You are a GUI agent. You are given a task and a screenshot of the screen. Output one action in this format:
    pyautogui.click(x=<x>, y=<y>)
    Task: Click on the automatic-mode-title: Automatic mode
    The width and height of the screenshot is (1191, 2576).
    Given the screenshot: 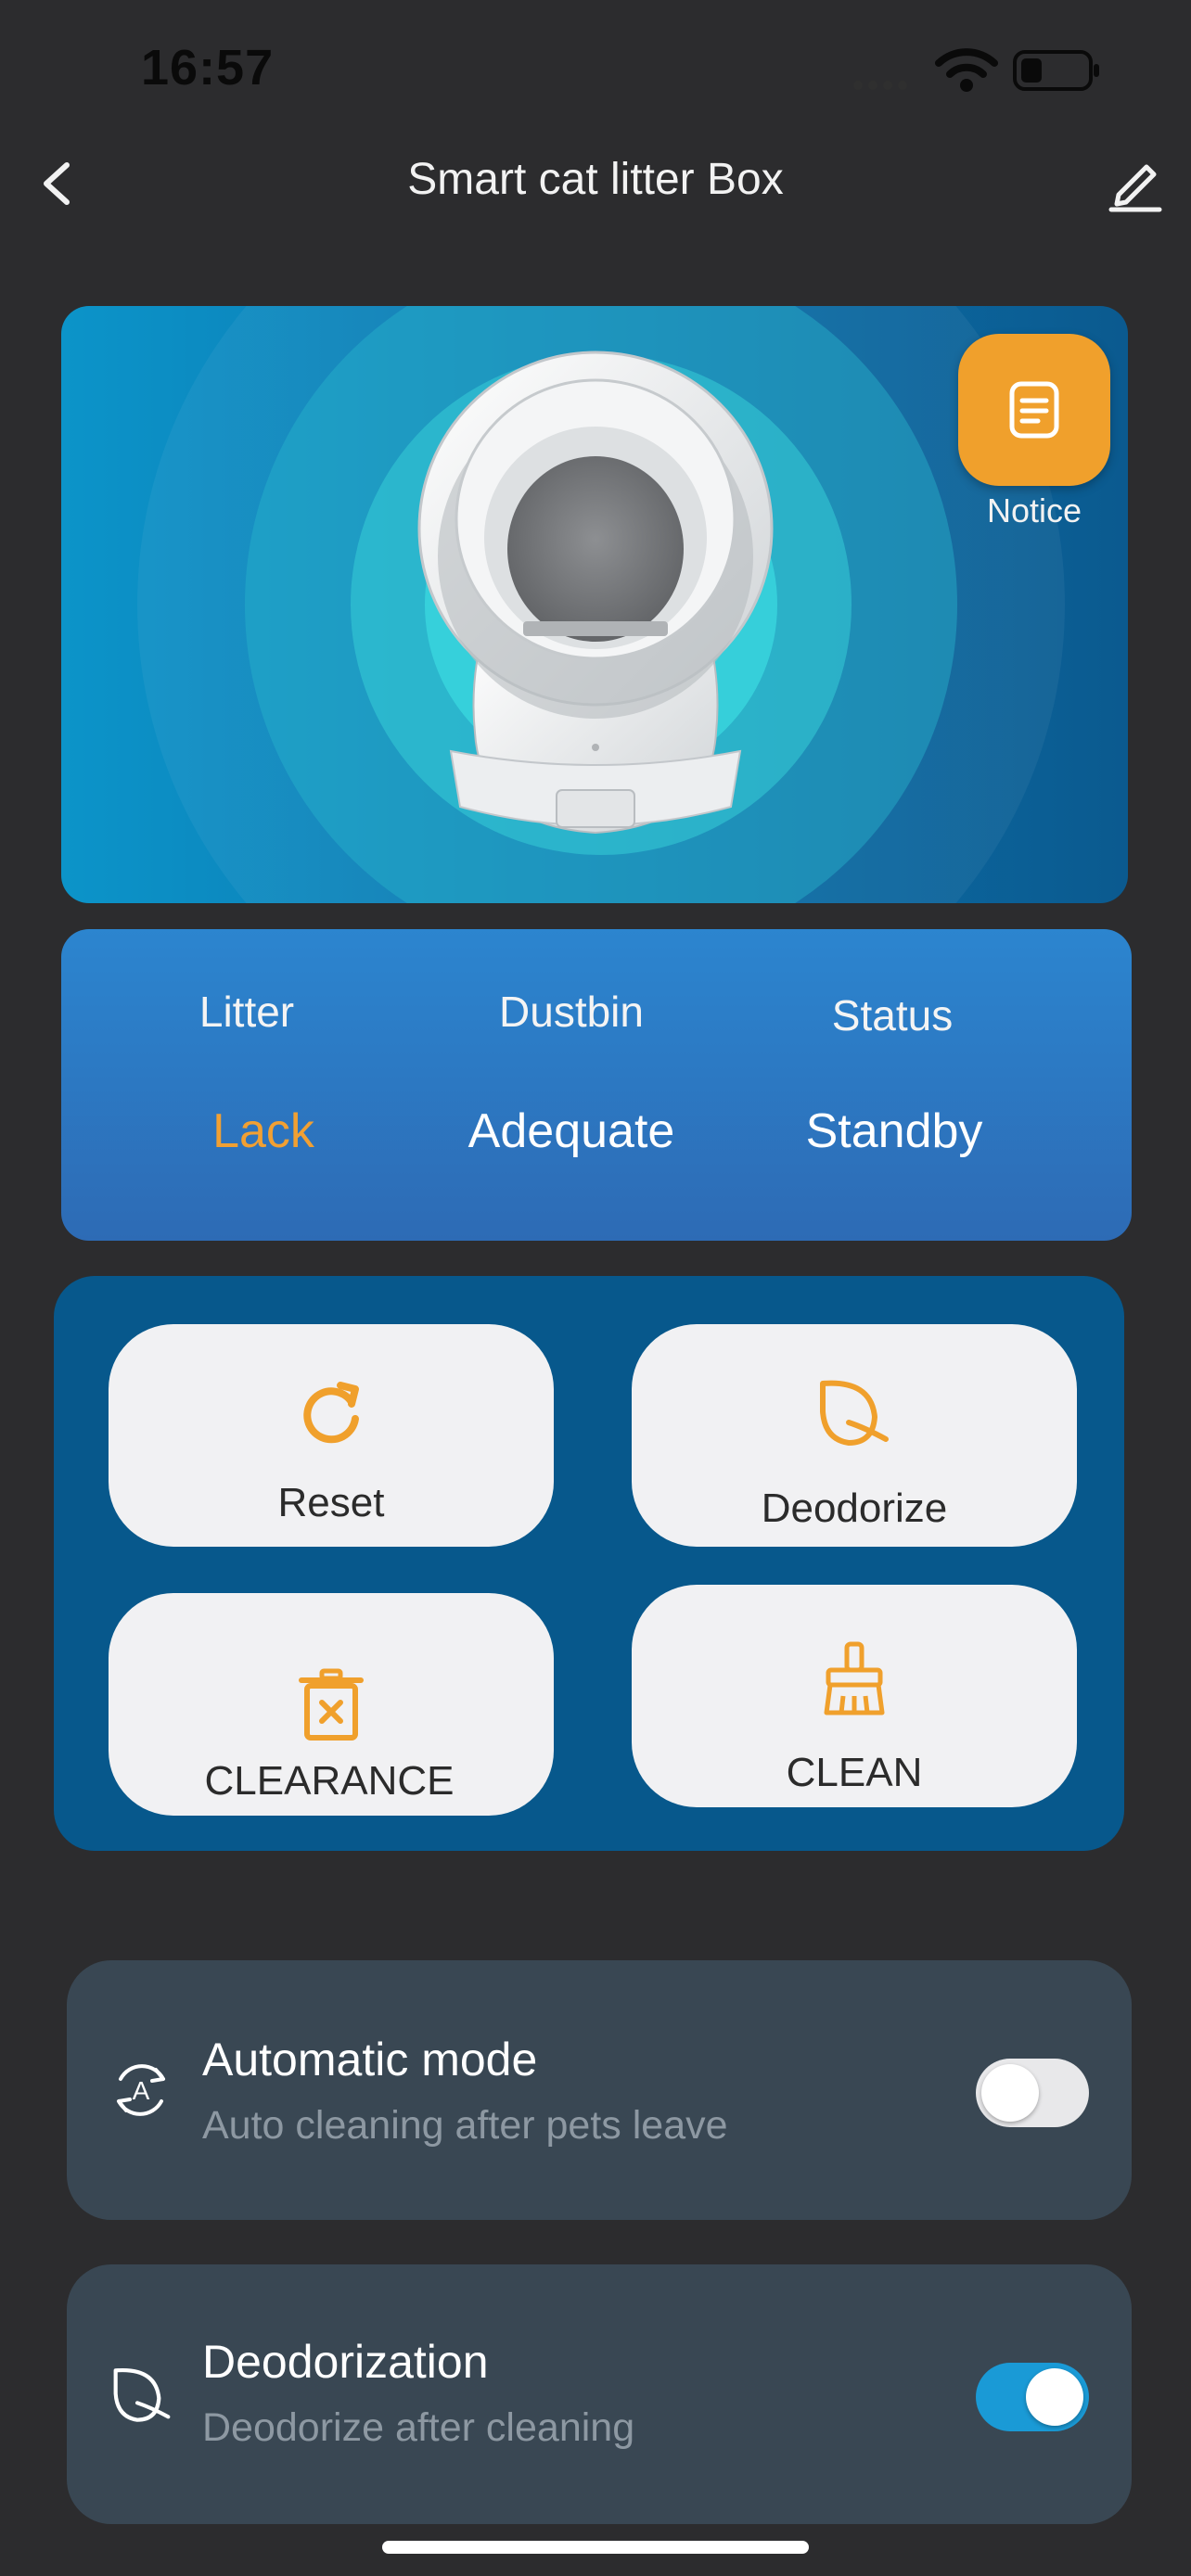 What is the action you would take?
    pyautogui.click(x=370, y=2059)
    